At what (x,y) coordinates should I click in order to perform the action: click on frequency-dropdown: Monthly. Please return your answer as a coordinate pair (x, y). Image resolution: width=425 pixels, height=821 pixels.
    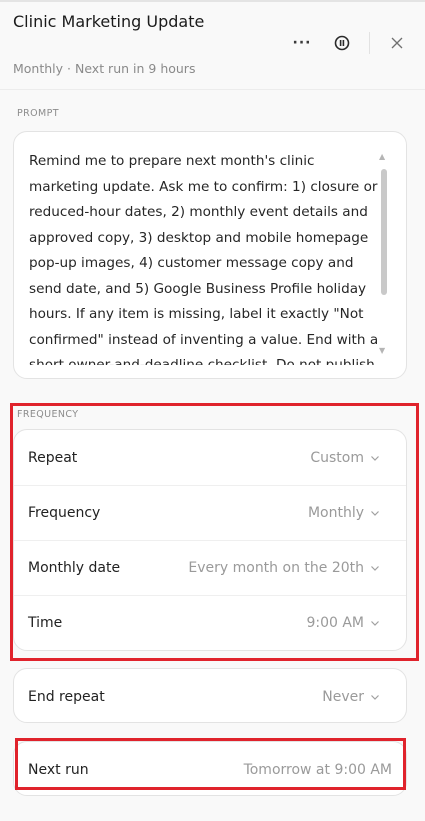
    Looking at the image, I should click on (344, 513).